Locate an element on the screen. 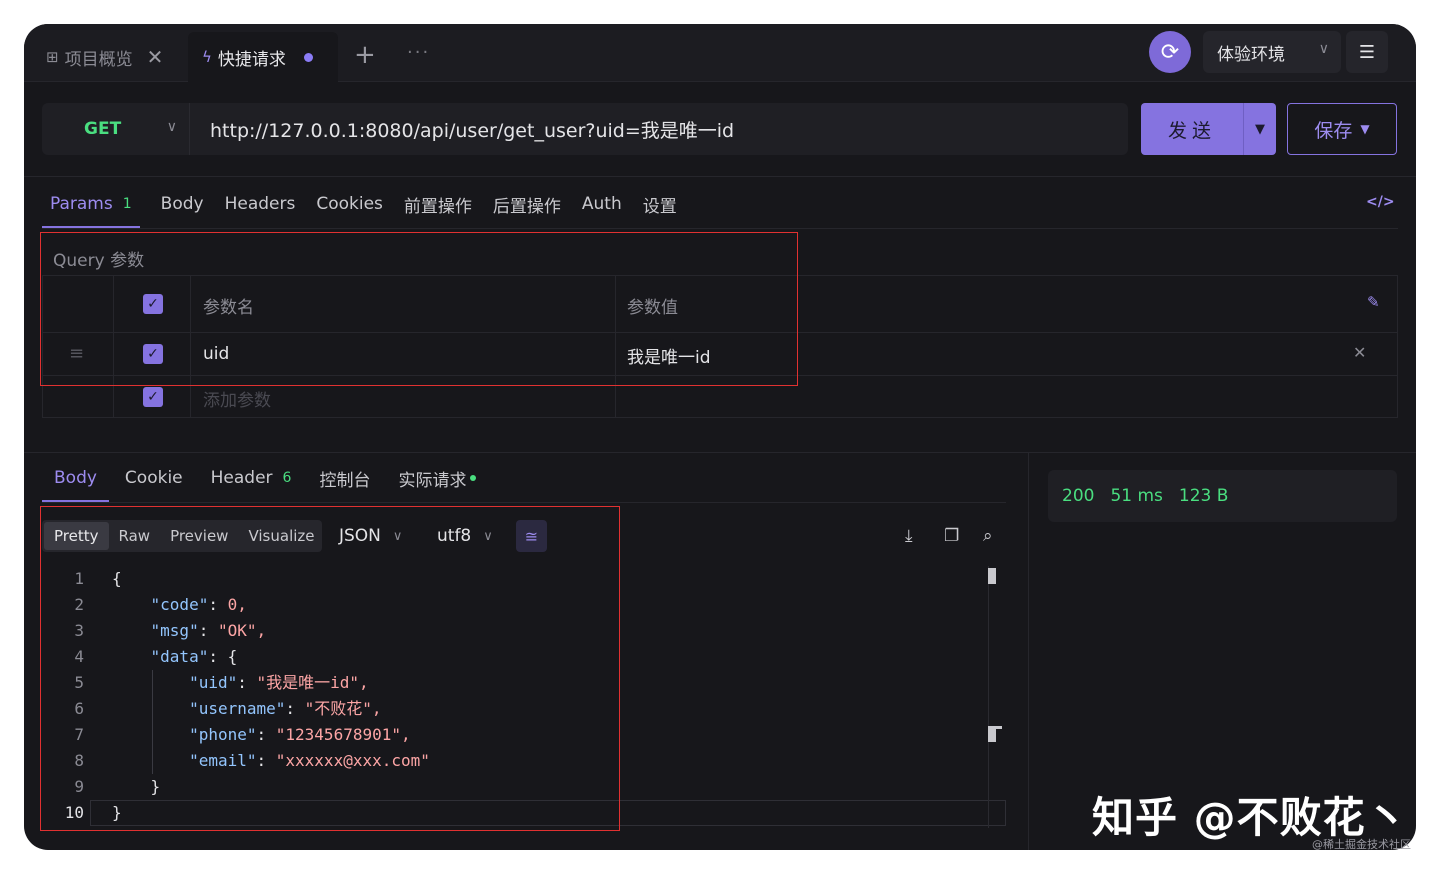 The width and height of the screenshot is (1440, 873). line-number: 7 is located at coordinates (79, 734).